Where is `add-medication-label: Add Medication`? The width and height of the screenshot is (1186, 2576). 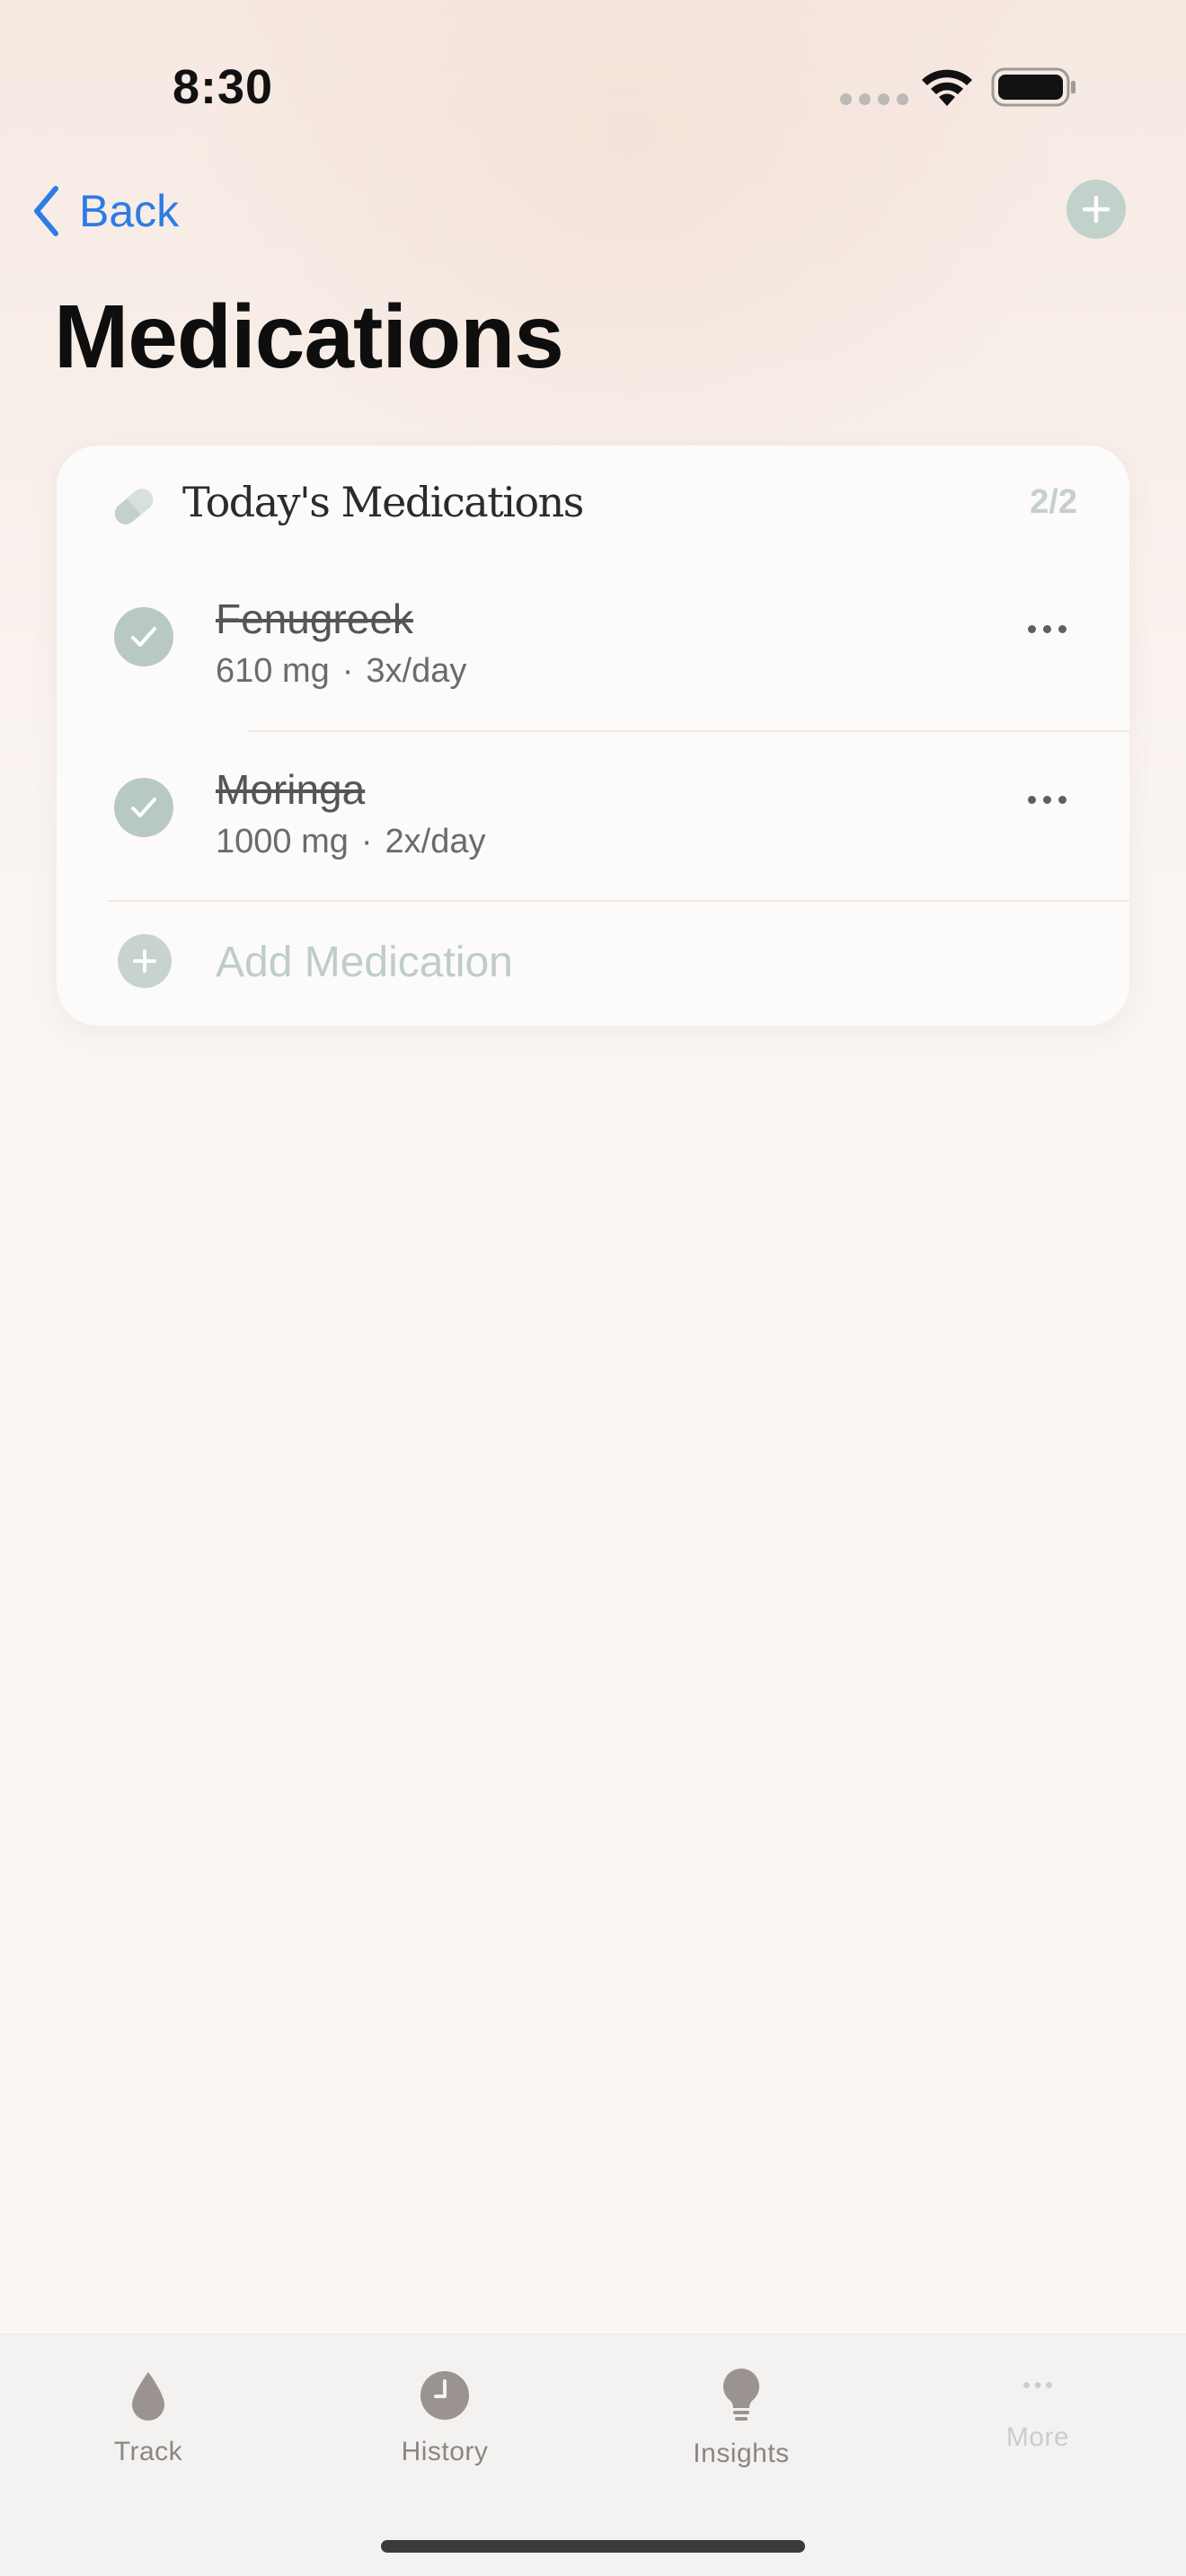 add-medication-label: Add Medication is located at coordinates (364, 962).